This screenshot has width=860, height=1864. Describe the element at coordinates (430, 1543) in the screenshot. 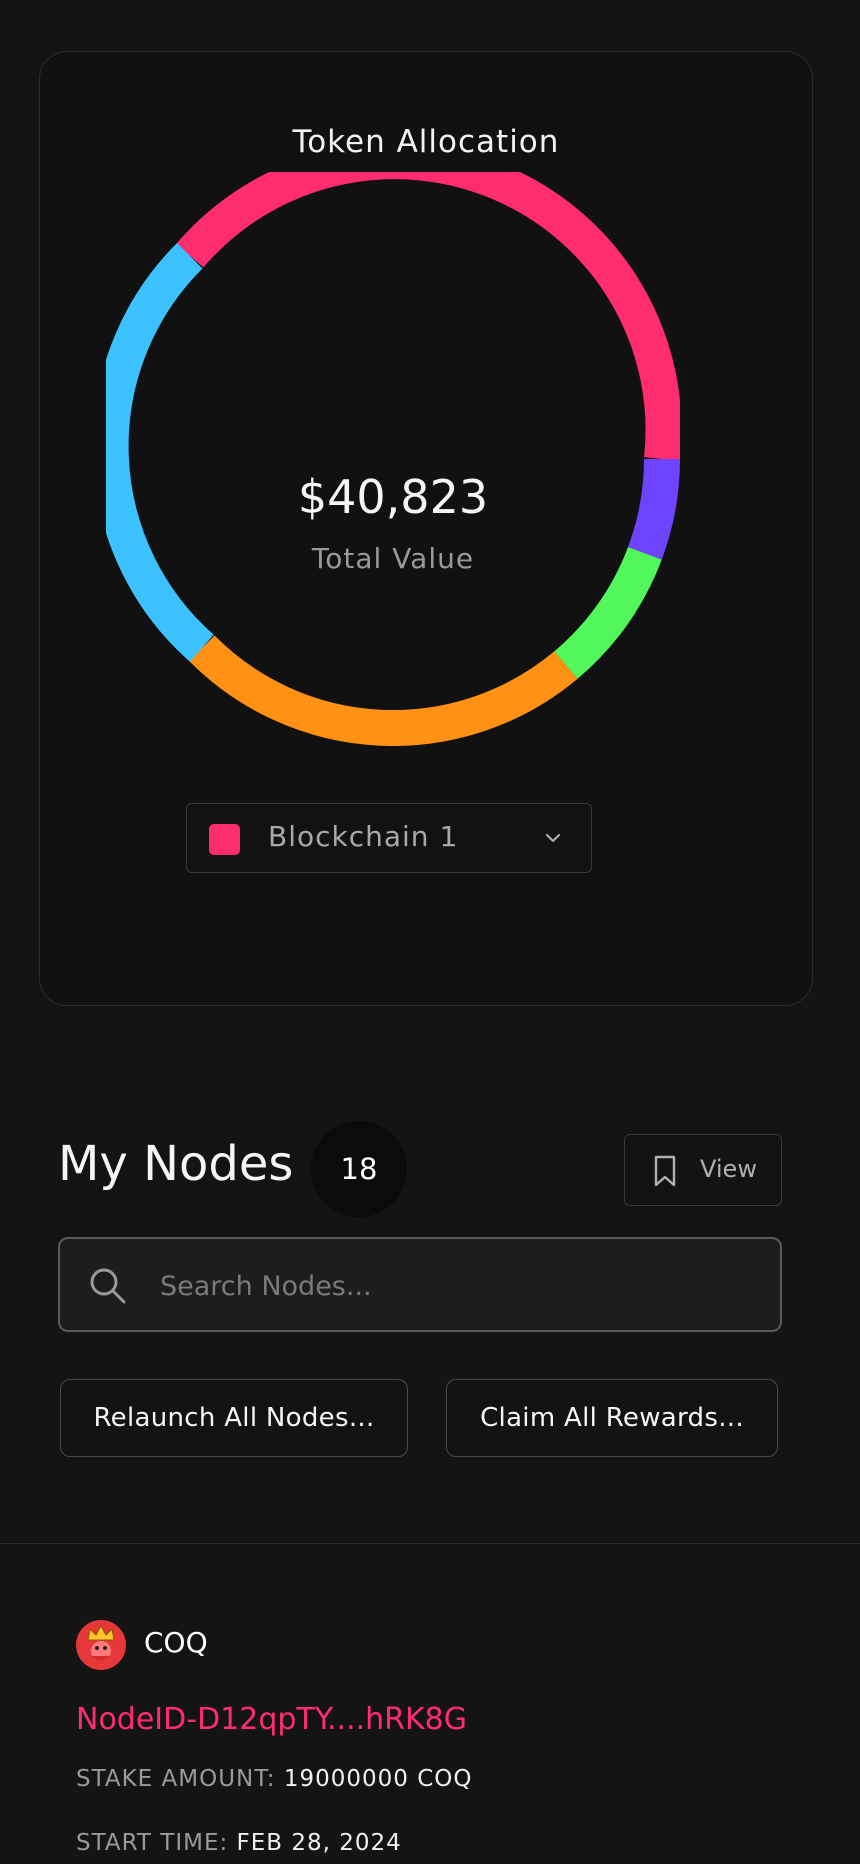

I see `section-divider` at that location.